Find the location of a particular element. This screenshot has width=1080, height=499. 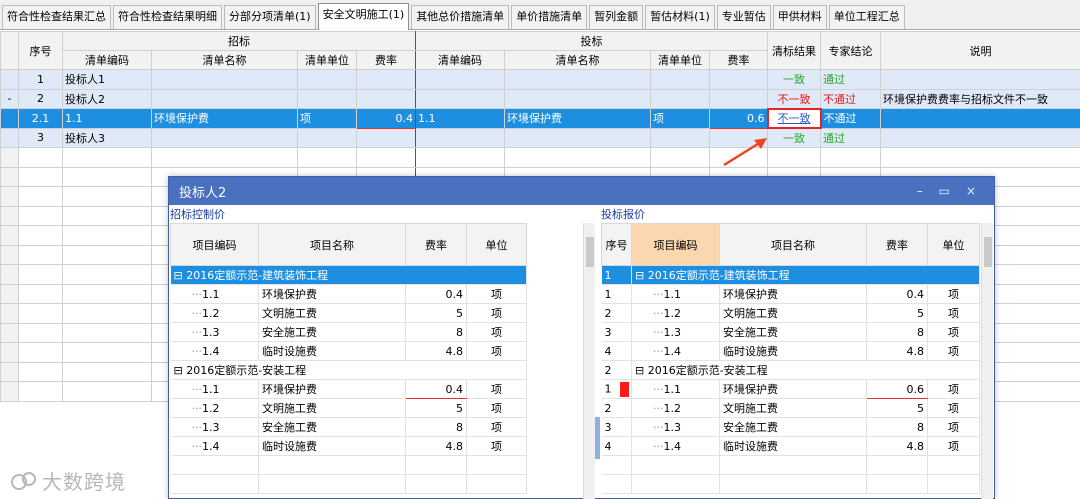

tender-code-cell: 1.1 is located at coordinates (107, 118).